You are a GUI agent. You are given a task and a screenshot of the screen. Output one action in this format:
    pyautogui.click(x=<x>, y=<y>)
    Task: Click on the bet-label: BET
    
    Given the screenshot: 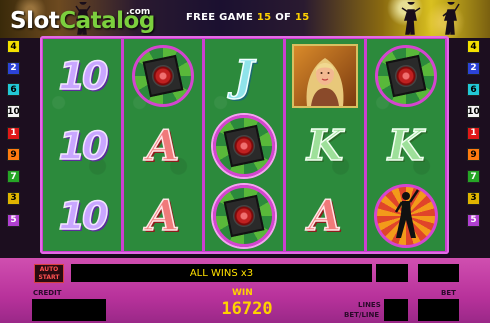 What is the action you would take?
    pyautogui.click(x=448, y=293)
    